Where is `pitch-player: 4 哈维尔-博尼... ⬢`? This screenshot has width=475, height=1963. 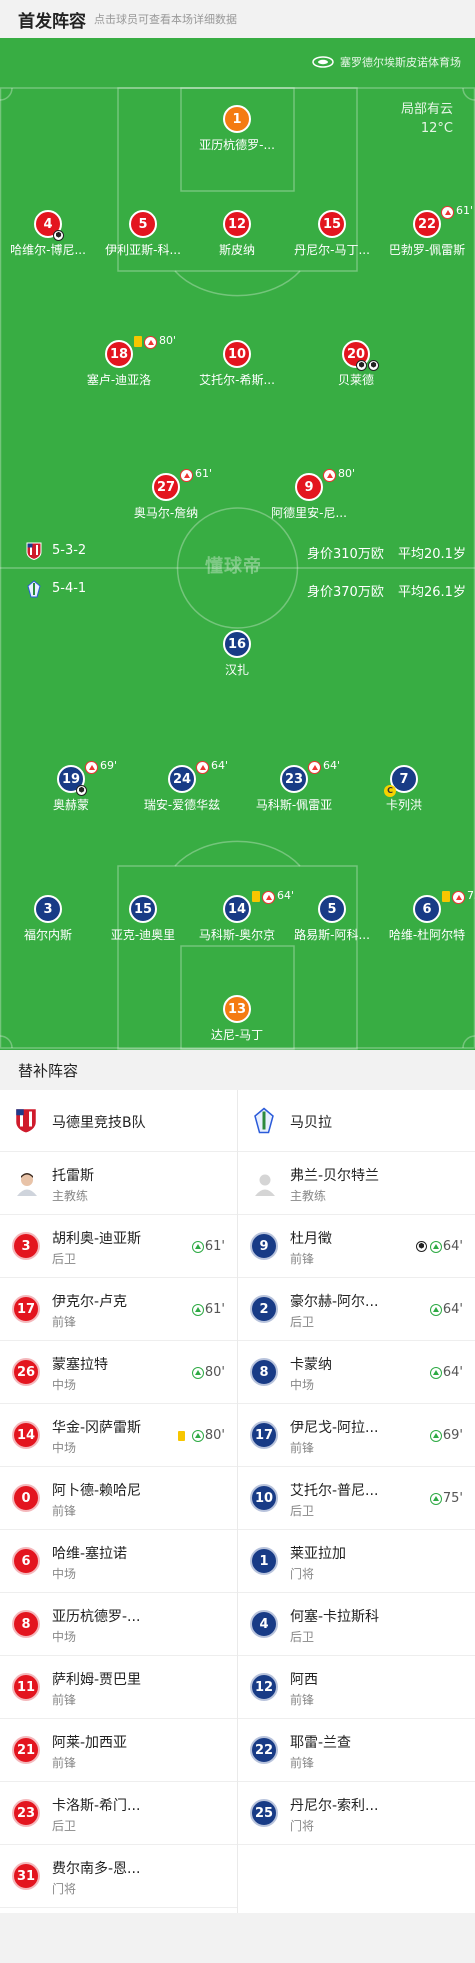 pitch-player: 4 哈维尔-博尼... ⬢ is located at coordinates (49, 235).